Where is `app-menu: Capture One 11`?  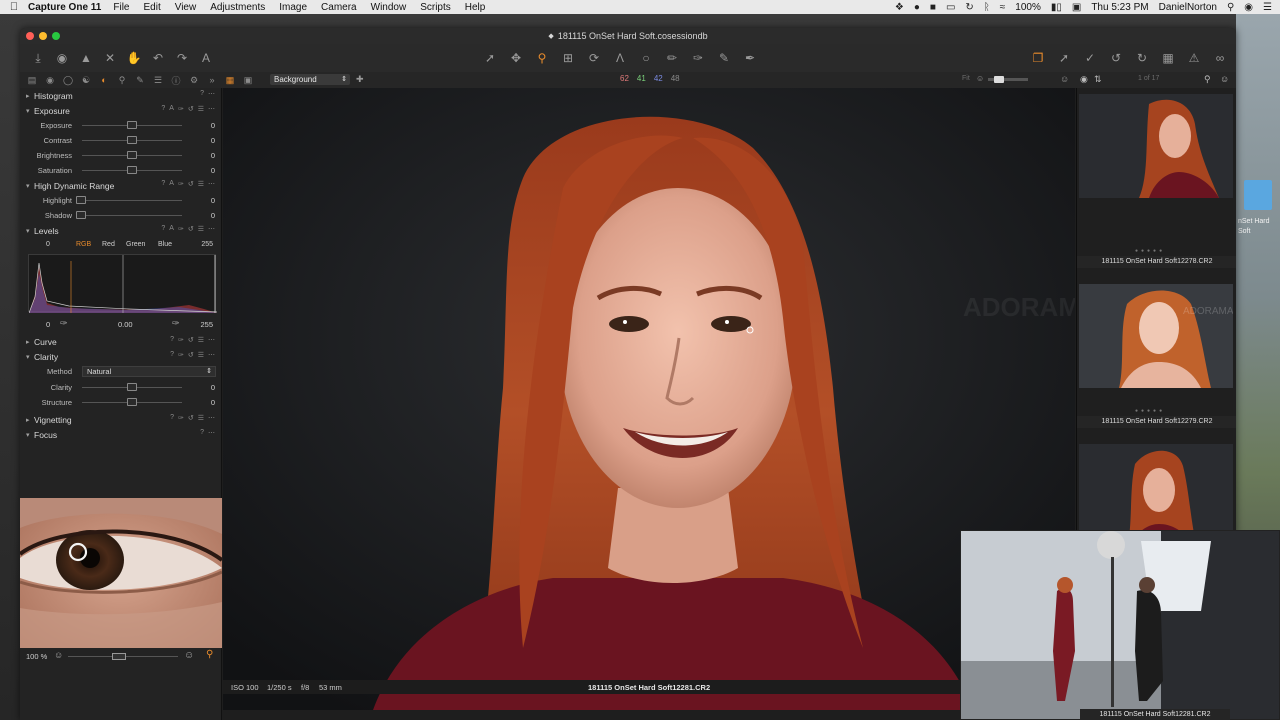 app-menu: Capture One 11 is located at coordinates (64, 7).